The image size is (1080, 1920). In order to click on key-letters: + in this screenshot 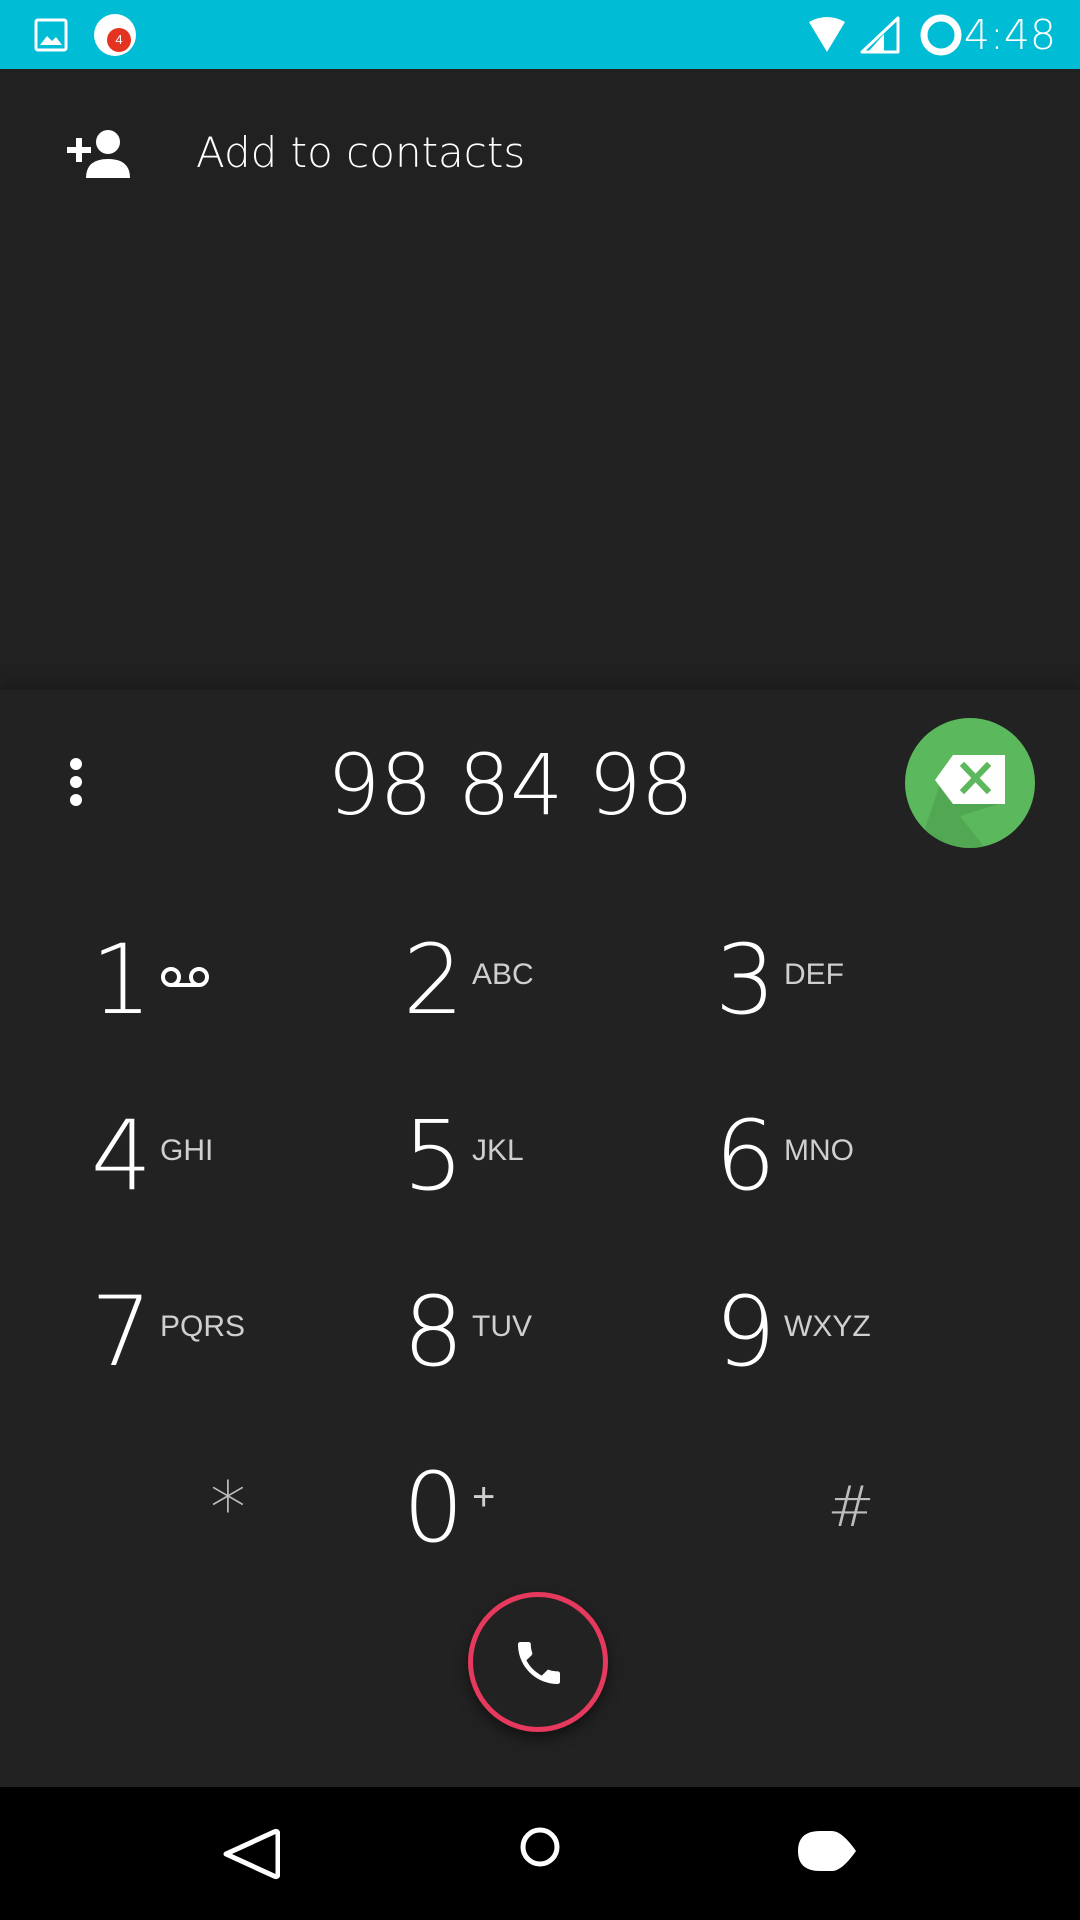, I will do `click(484, 1497)`.